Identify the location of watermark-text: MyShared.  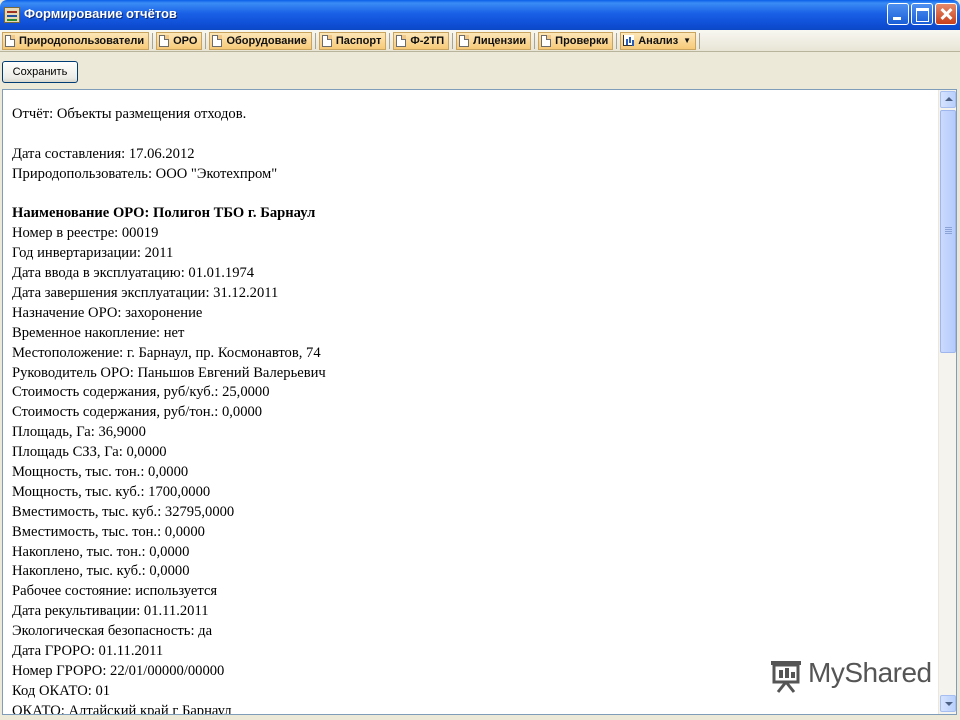
(870, 672).